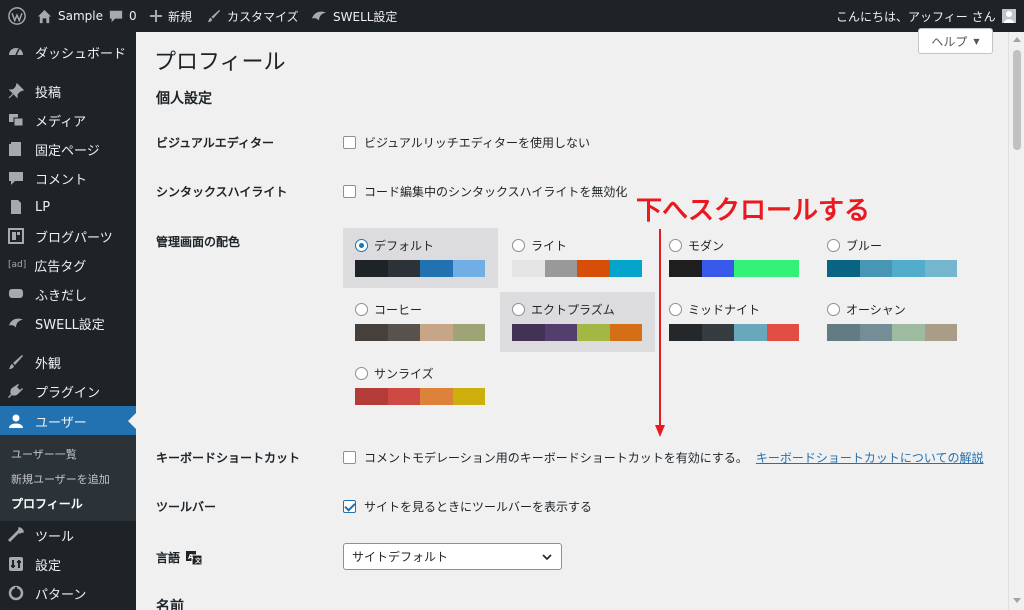 The image size is (1024, 610). I want to click on menu-label: 広告タグ, so click(60, 267).